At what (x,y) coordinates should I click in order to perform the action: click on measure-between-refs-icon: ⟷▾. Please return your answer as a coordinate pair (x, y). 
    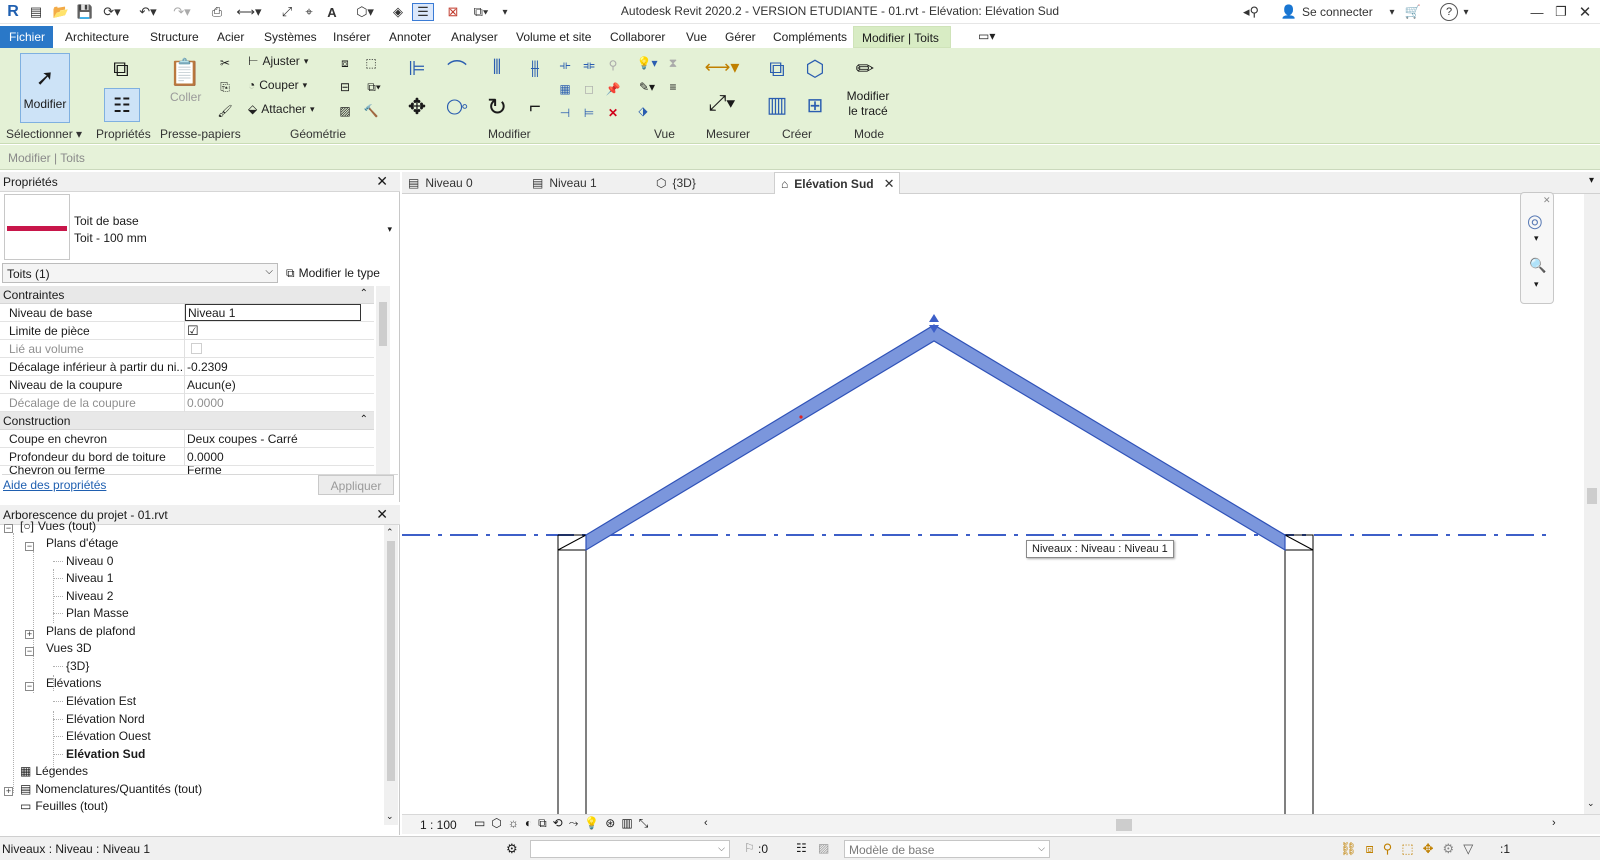
    Looking at the image, I should click on (722, 67).